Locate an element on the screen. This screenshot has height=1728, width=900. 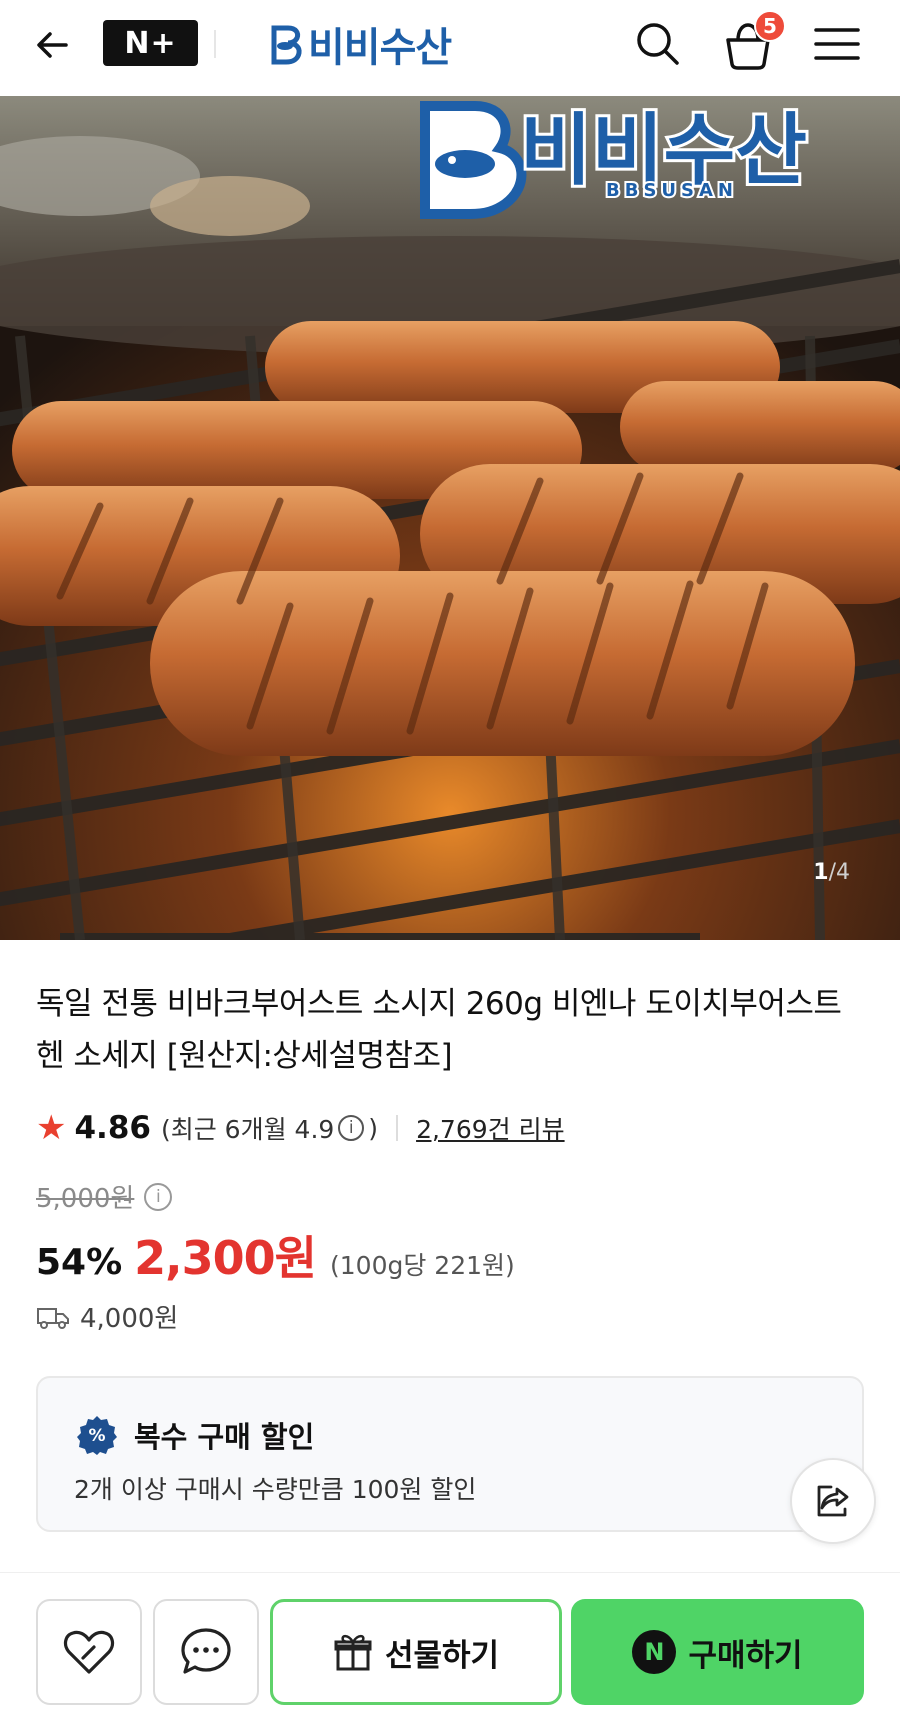
gift-button: 선물하기 is located at coordinates (416, 1652).